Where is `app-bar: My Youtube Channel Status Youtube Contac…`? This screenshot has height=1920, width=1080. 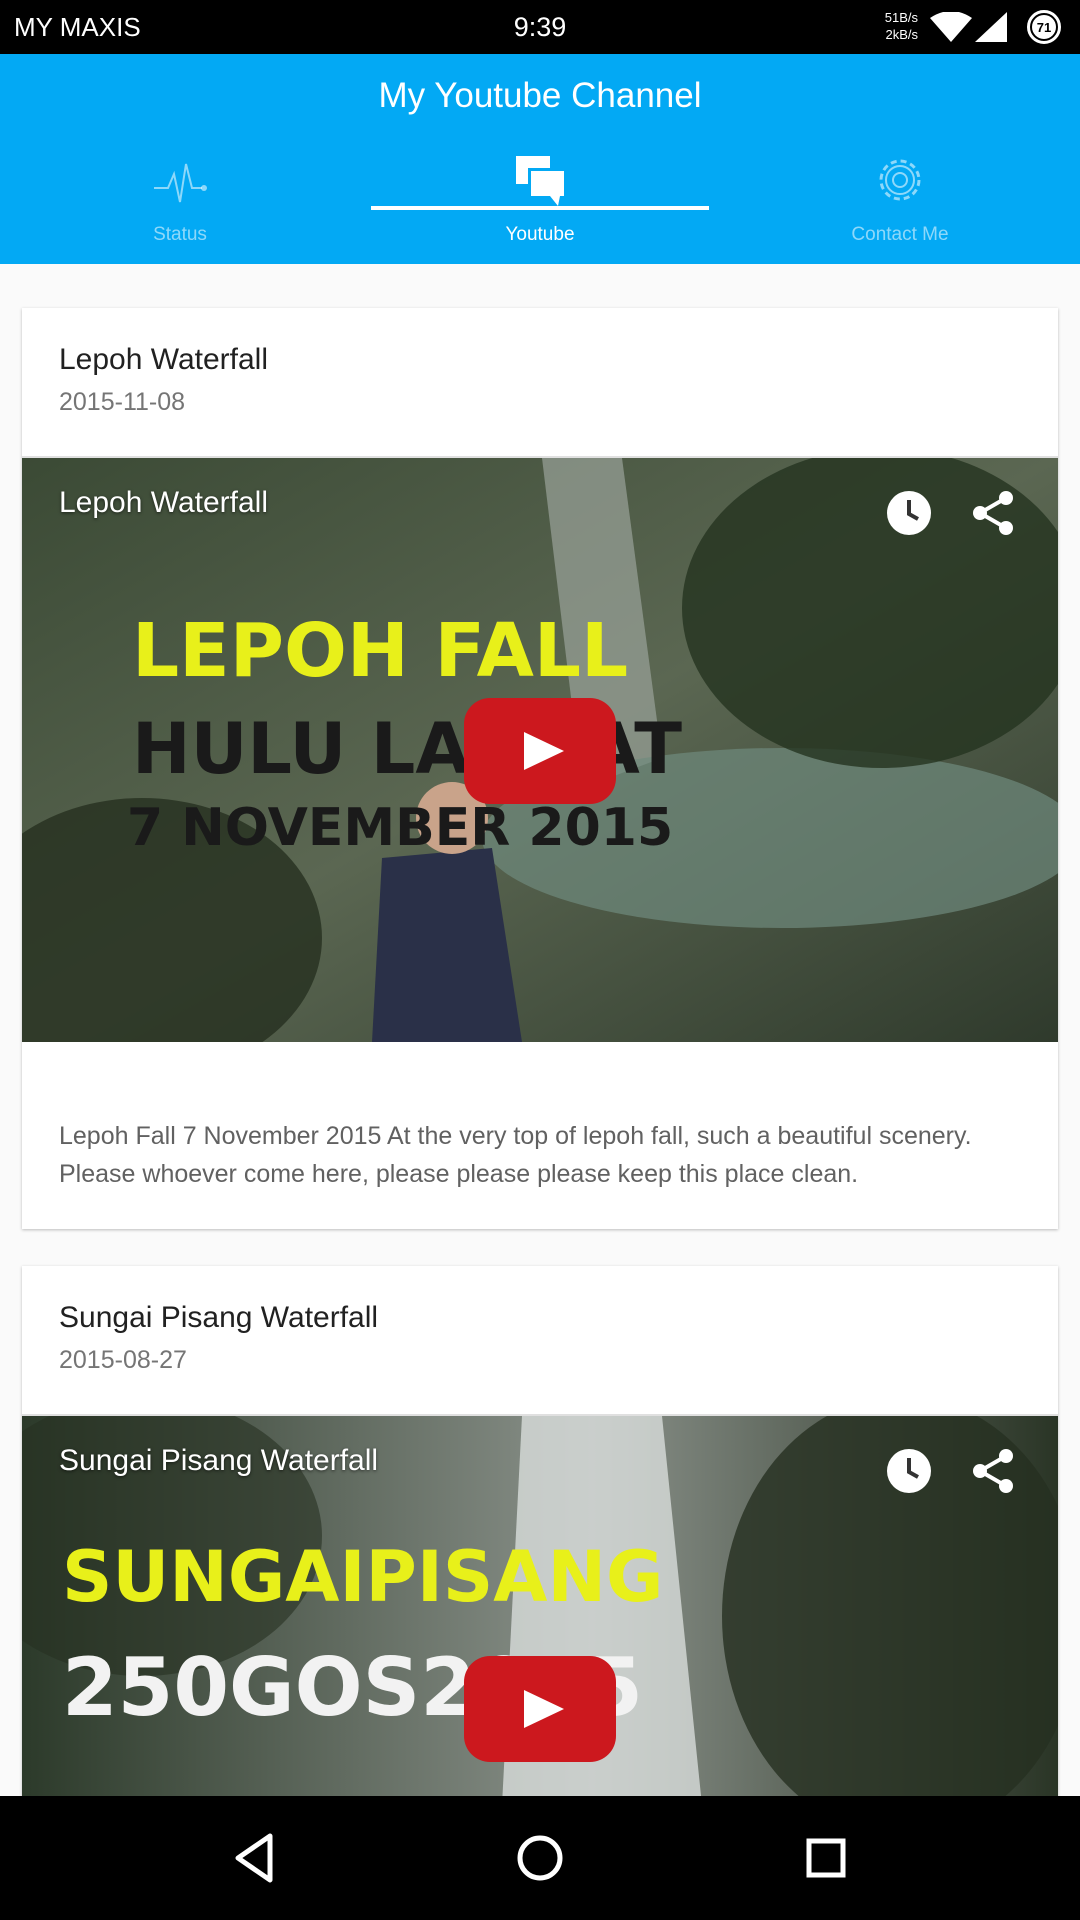 app-bar: My Youtube Channel Status Youtube Contac… is located at coordinates (540, 159).